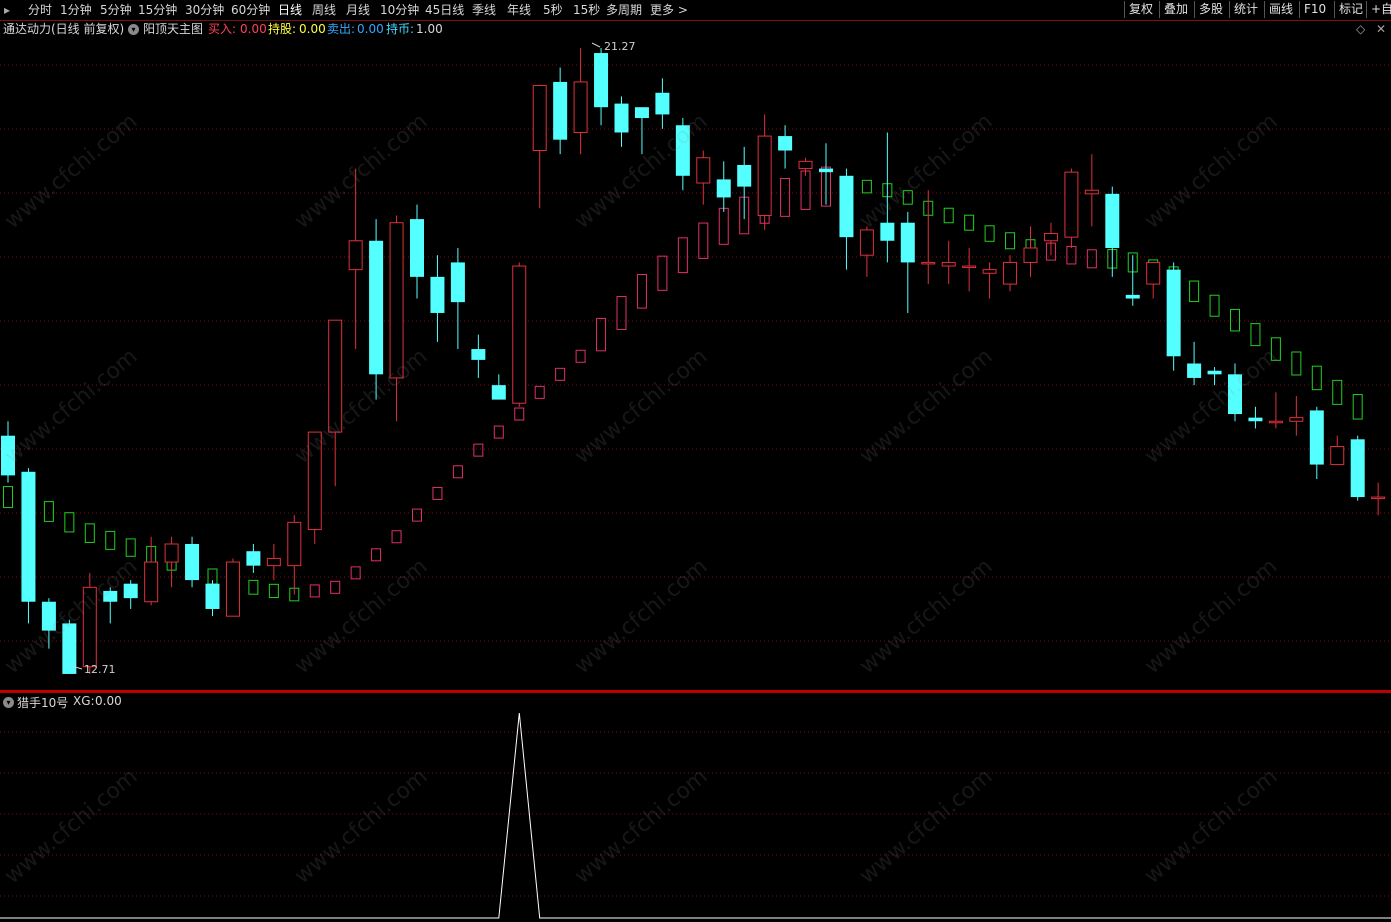  What do you see at coordinates (596, 45) in the screenshot?
I see `high-price-pointer` at bounding box center [596, 45].